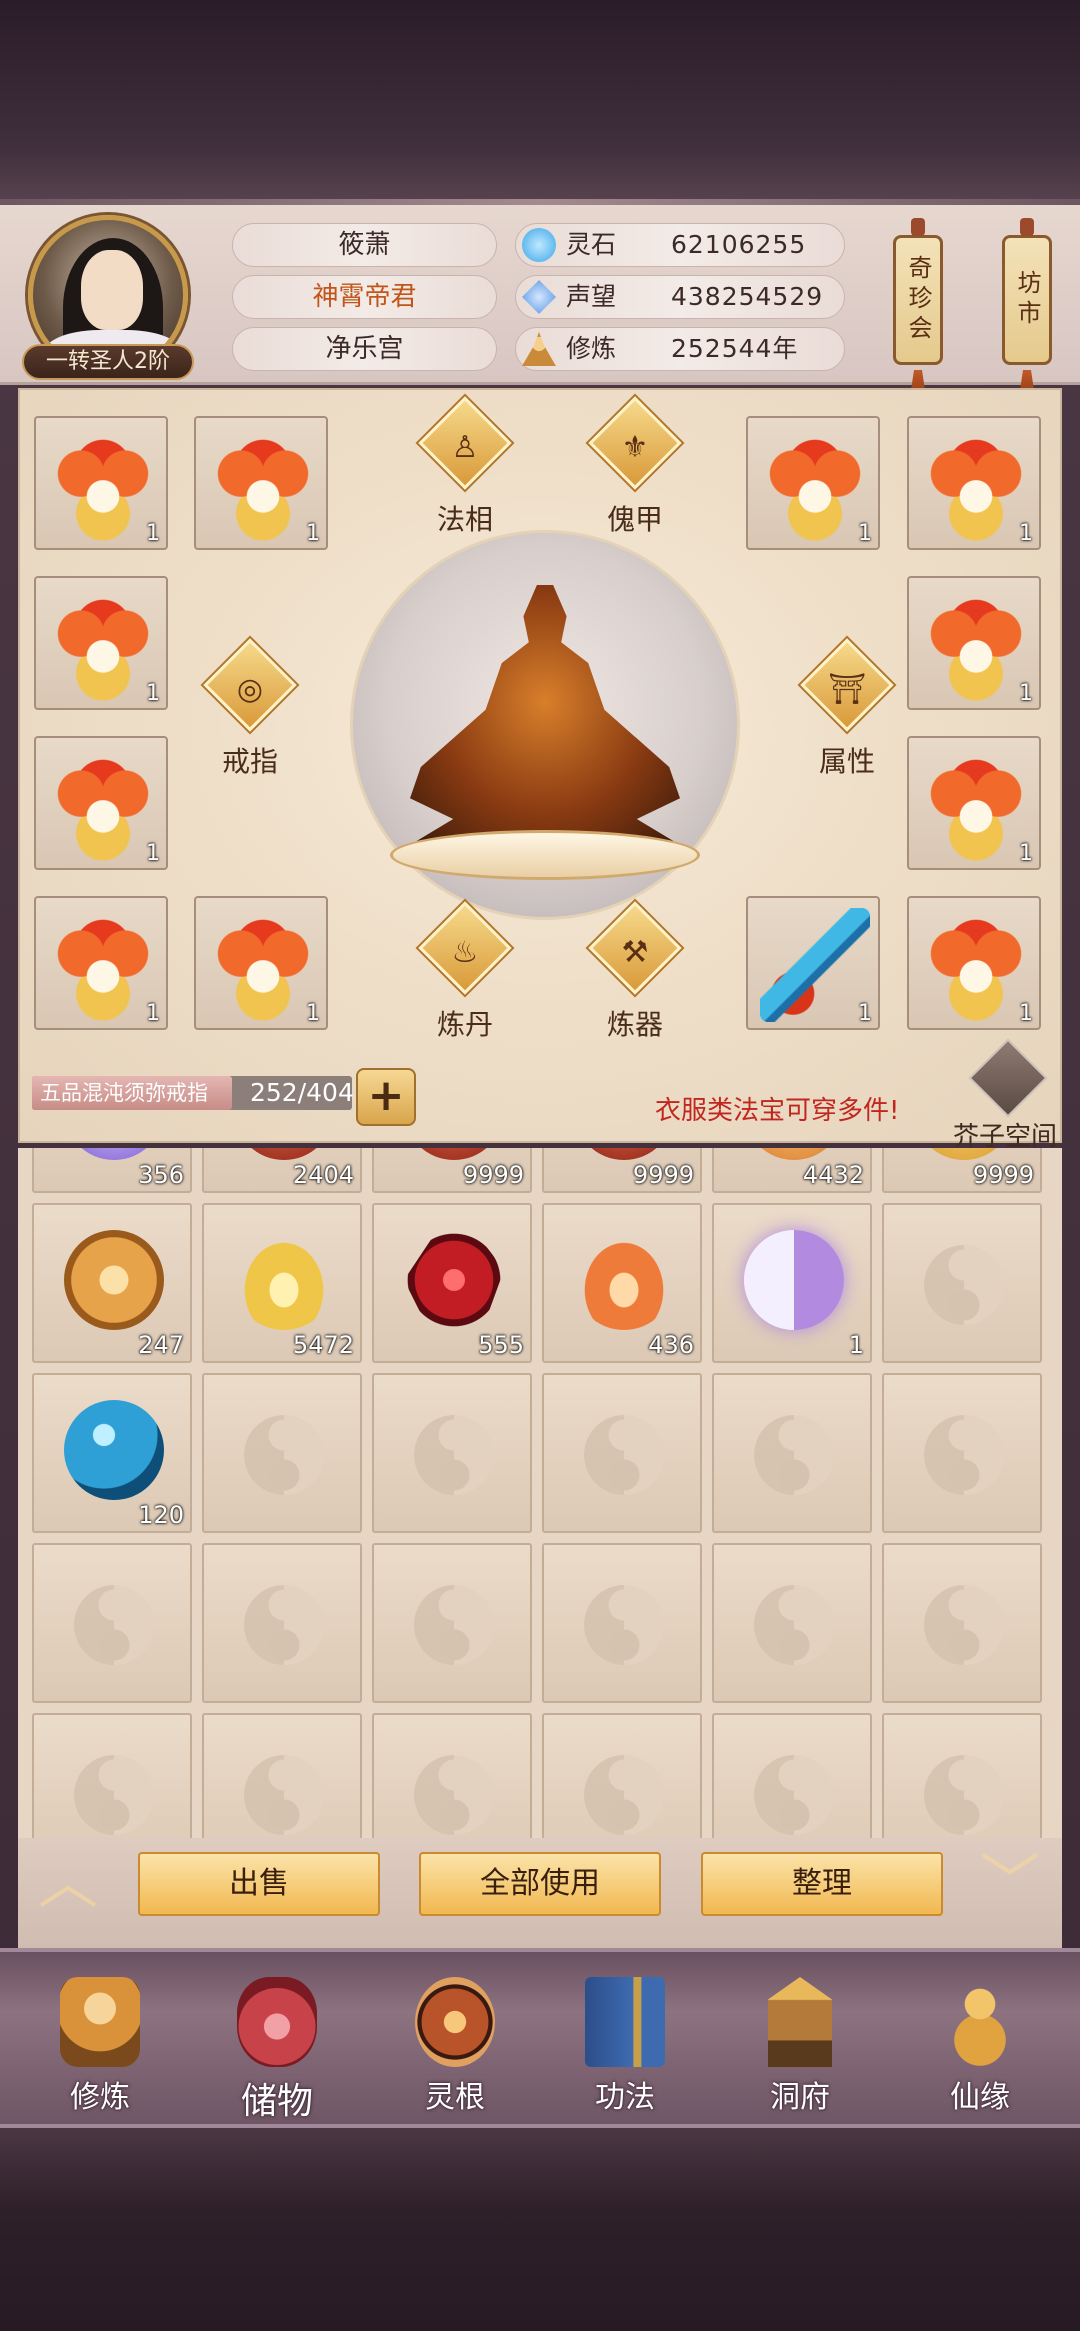  I want to click on avatar-face, so click(112, 290).